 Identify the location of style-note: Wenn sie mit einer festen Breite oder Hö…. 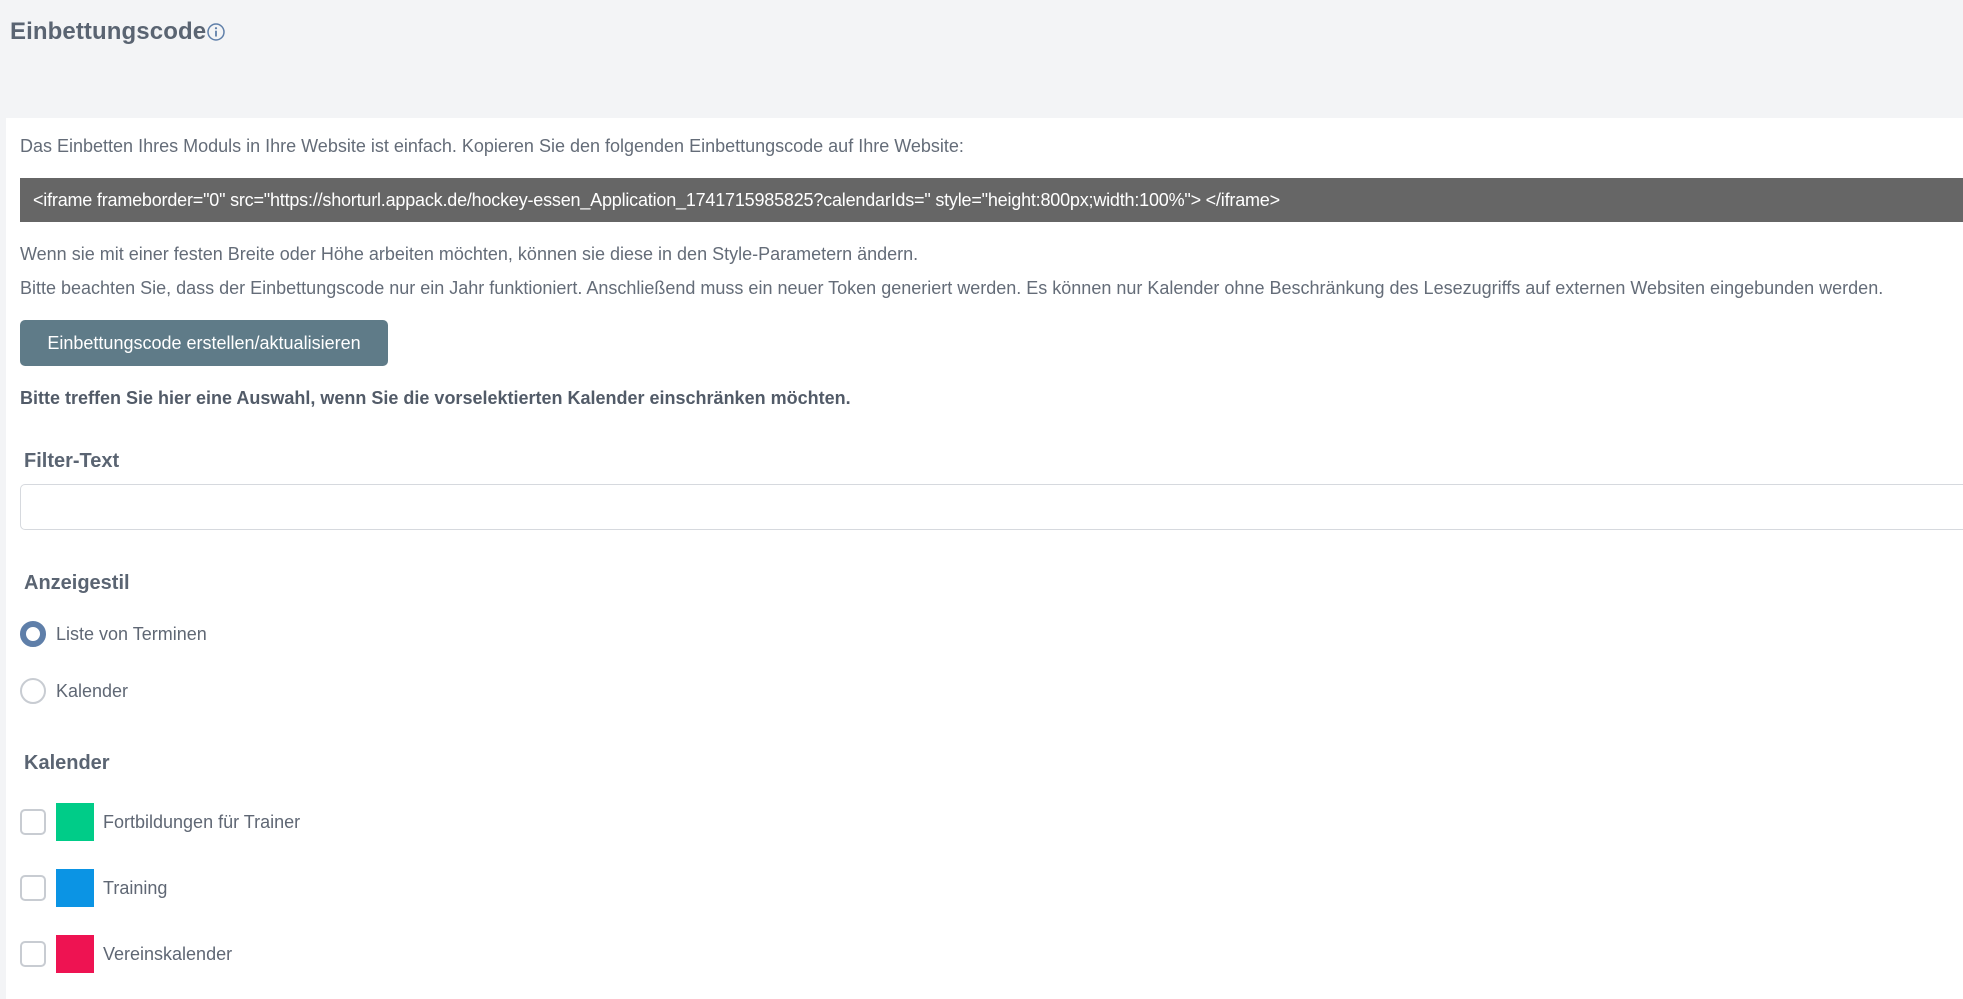
(469, 254).